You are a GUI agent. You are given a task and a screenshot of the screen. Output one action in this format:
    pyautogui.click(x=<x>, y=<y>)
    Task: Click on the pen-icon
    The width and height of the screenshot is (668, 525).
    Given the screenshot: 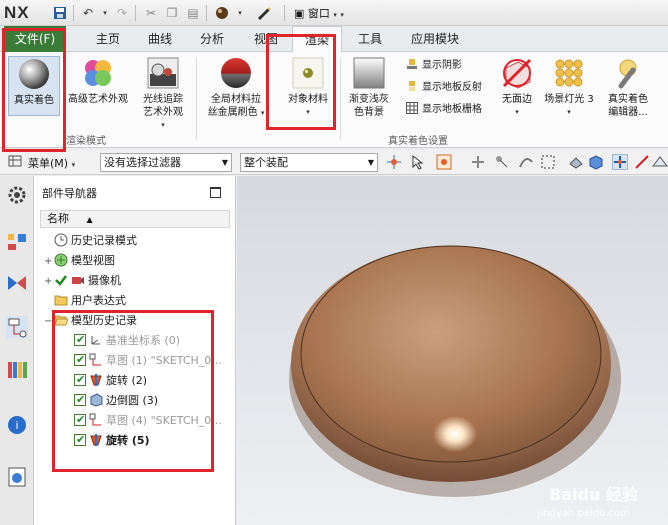 What is the action you would take?
    pyautogui.click(x=264, y=13)
    